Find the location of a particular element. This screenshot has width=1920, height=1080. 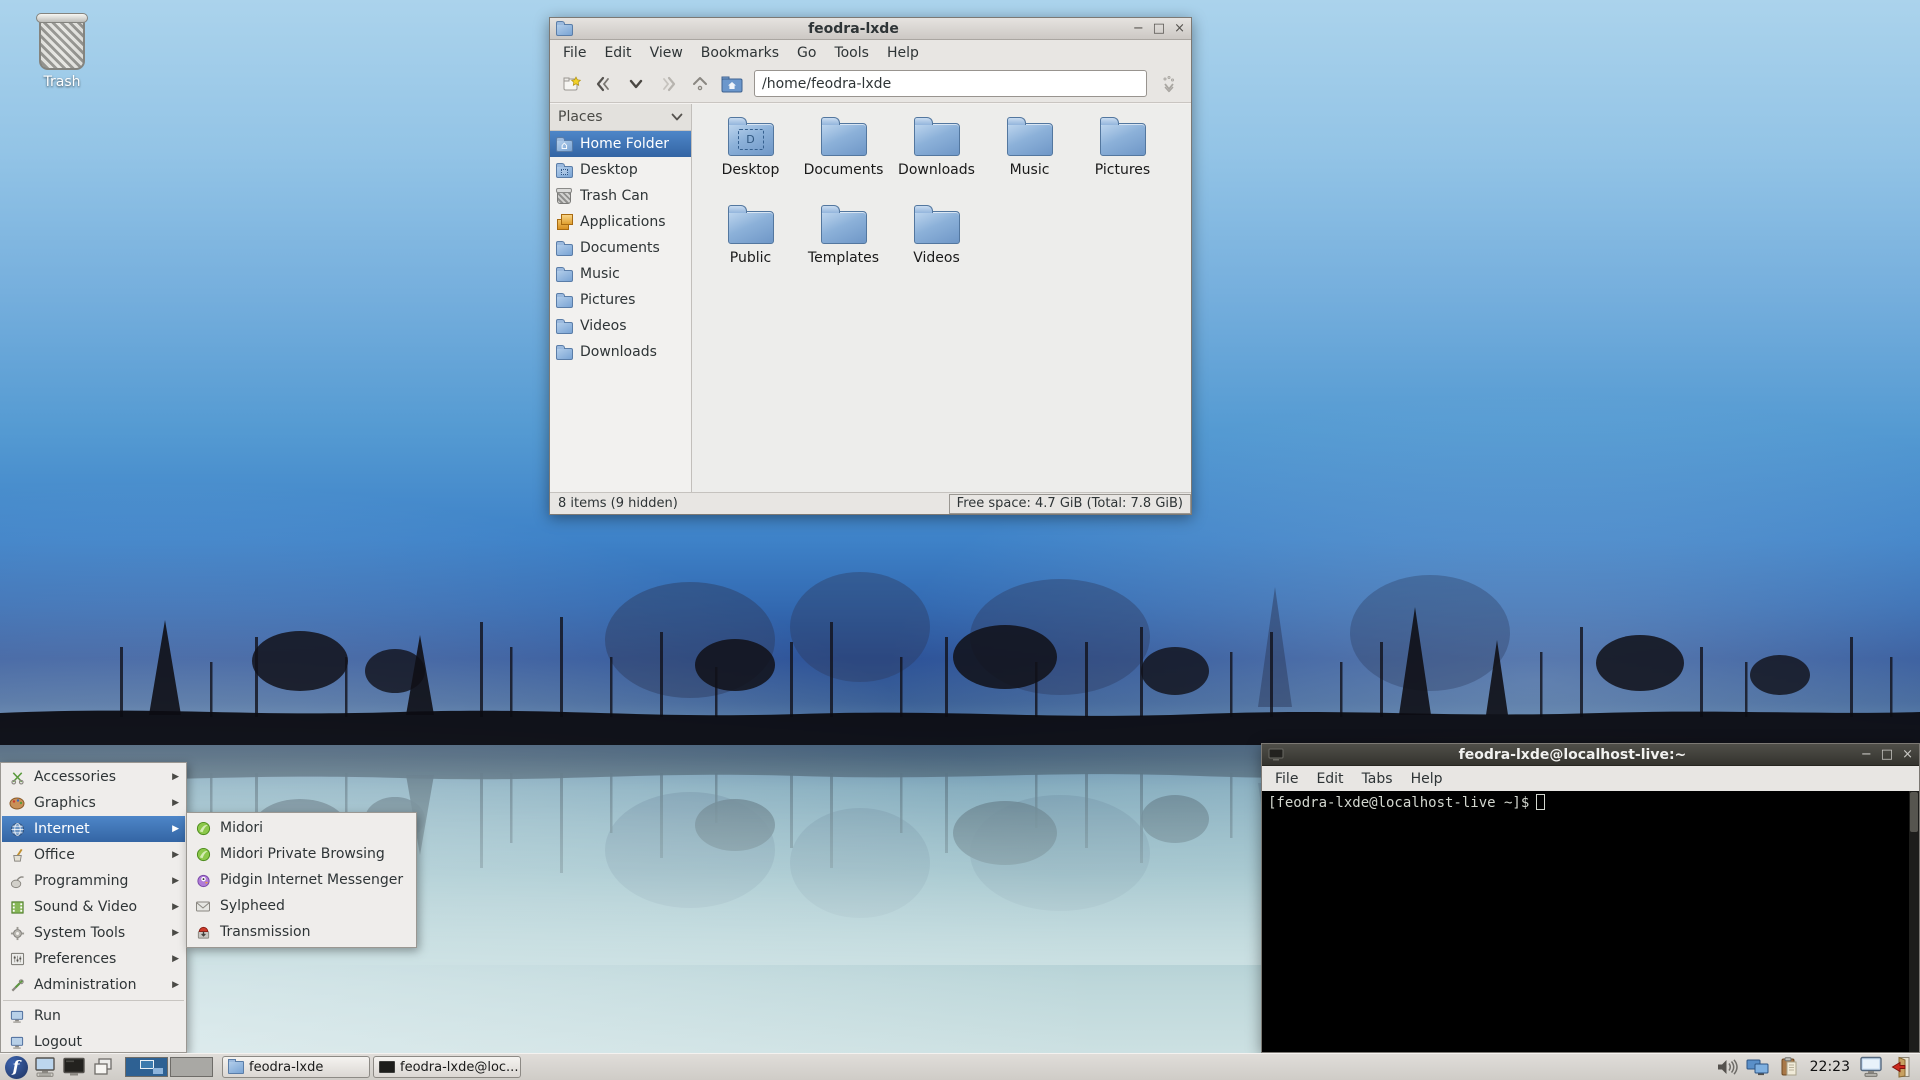

folder-item-pictures: Pictures is located at coordinates (1122, 158).